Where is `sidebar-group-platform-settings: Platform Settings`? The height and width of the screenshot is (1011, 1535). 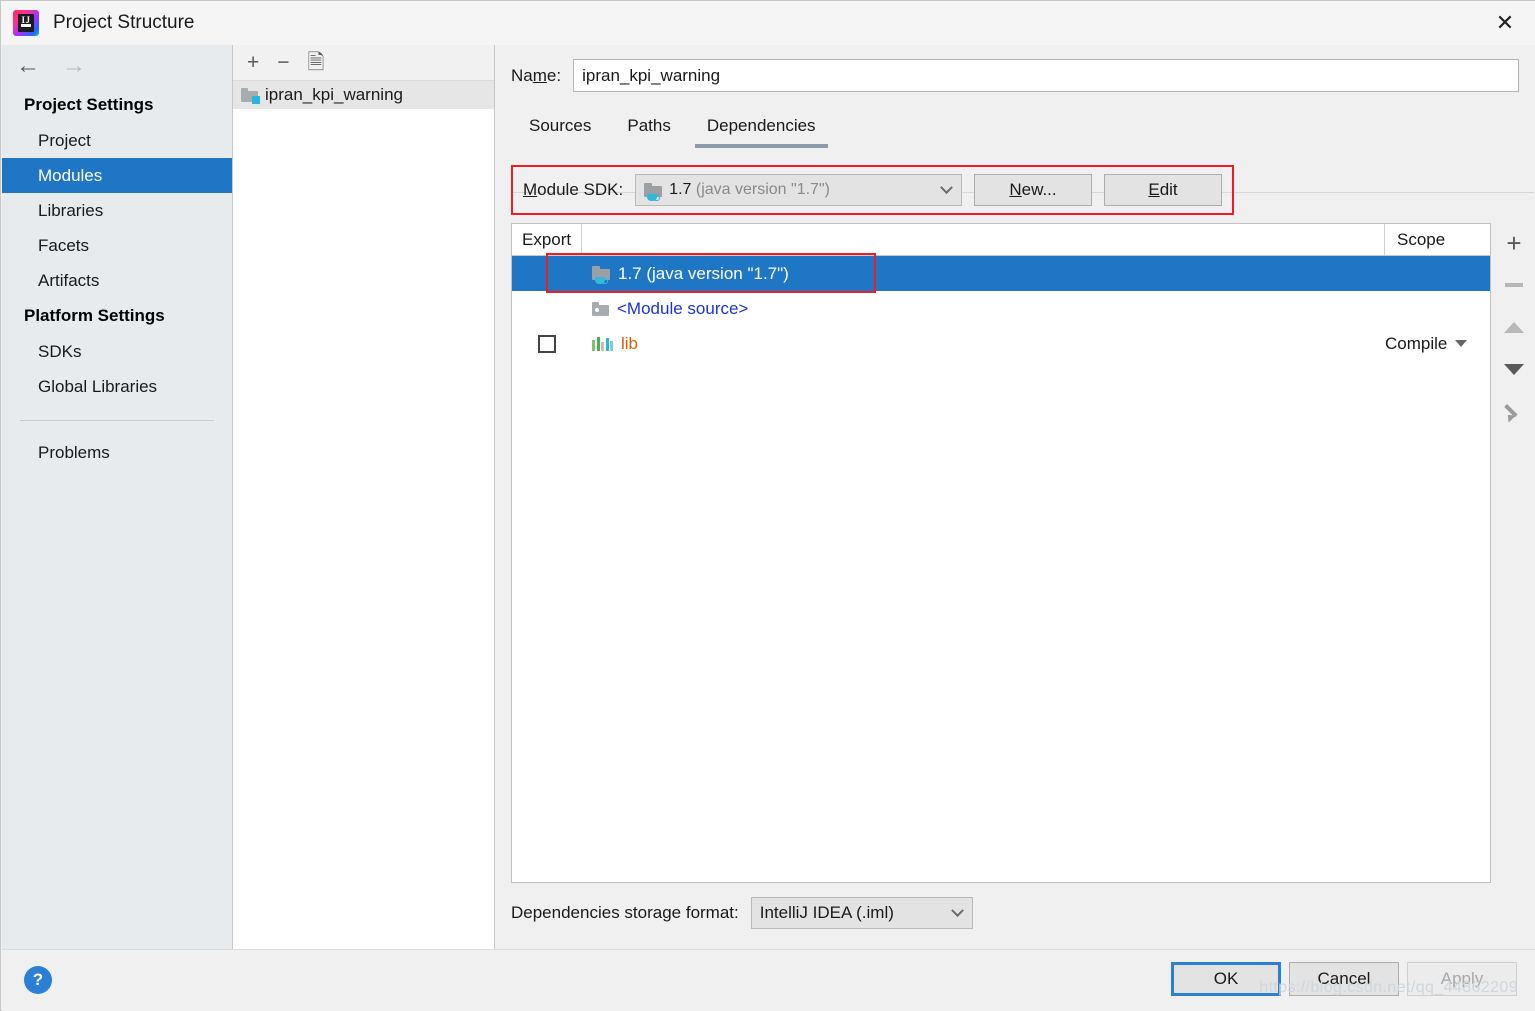
sidebar-group-platform-settings: Platform Settings is located at coordinates (94, 315).